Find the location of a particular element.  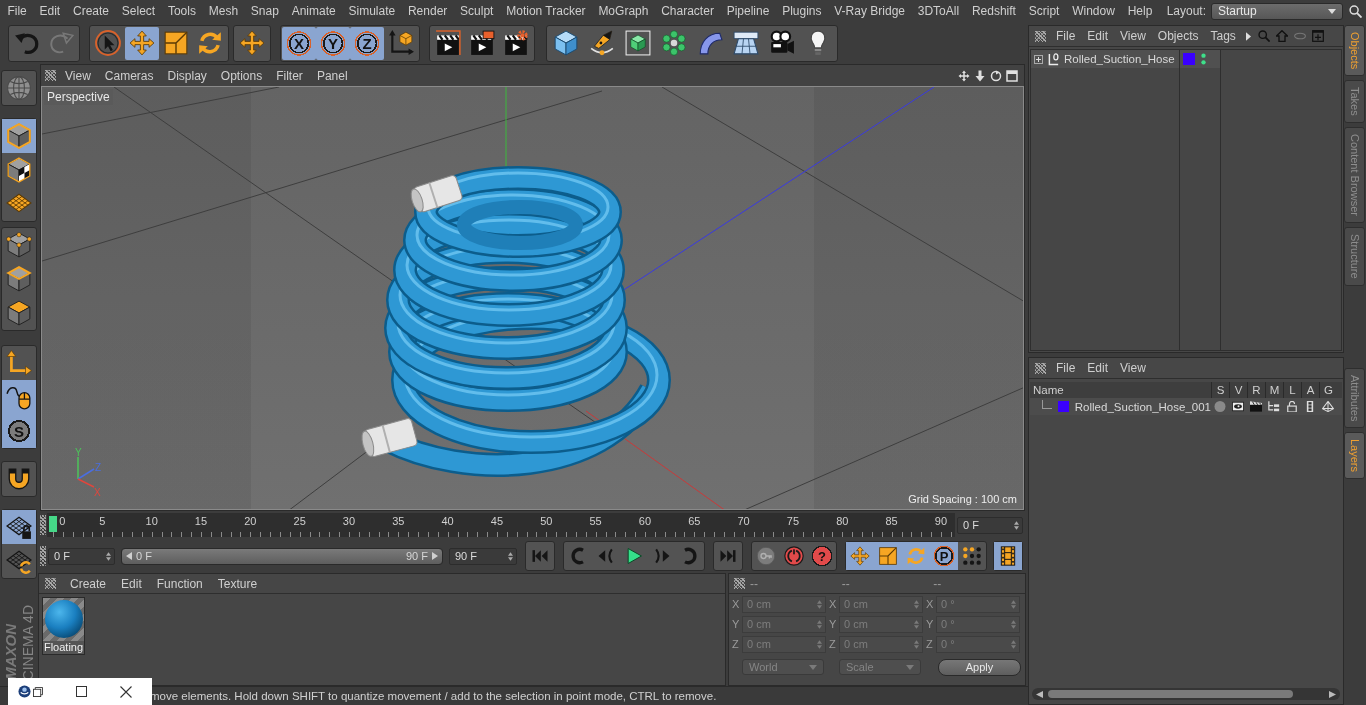

axis-lock-button: Y is located at coordinates (333, 43).